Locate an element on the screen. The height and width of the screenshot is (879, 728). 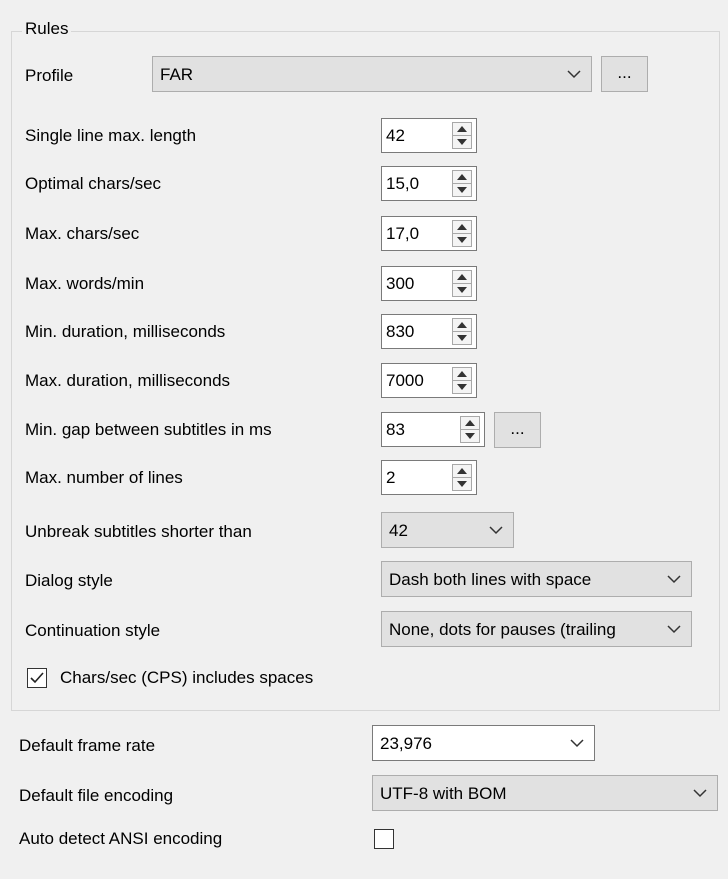
cps-includes-spaces-checkbox is located at coordinates (37, 678).